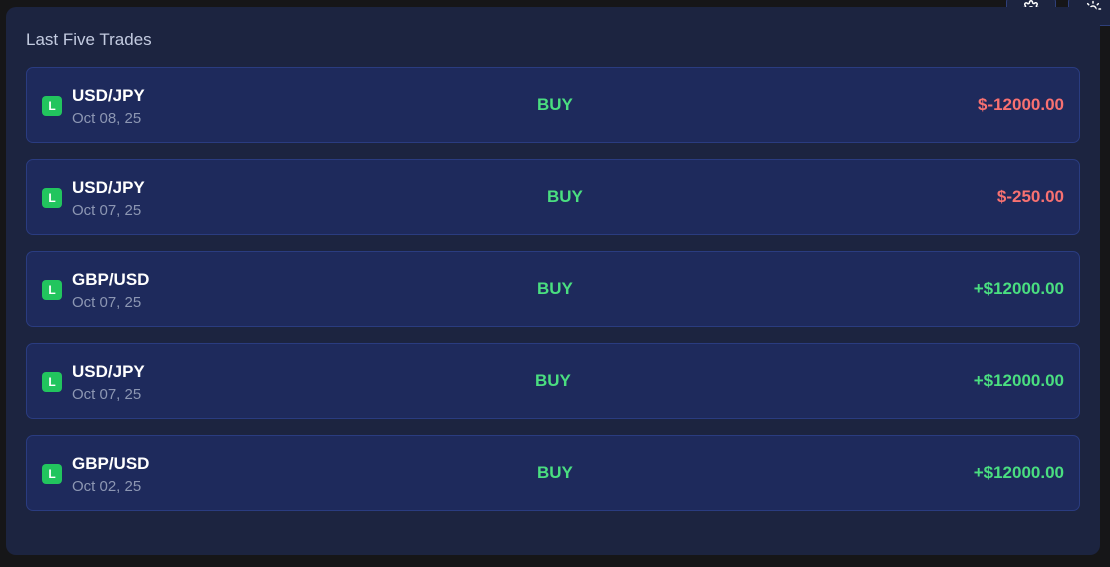  Describe the element at coordinates (1020, 104) in the screenshot. I see `trade-pnl: $-12000.00` at that location.